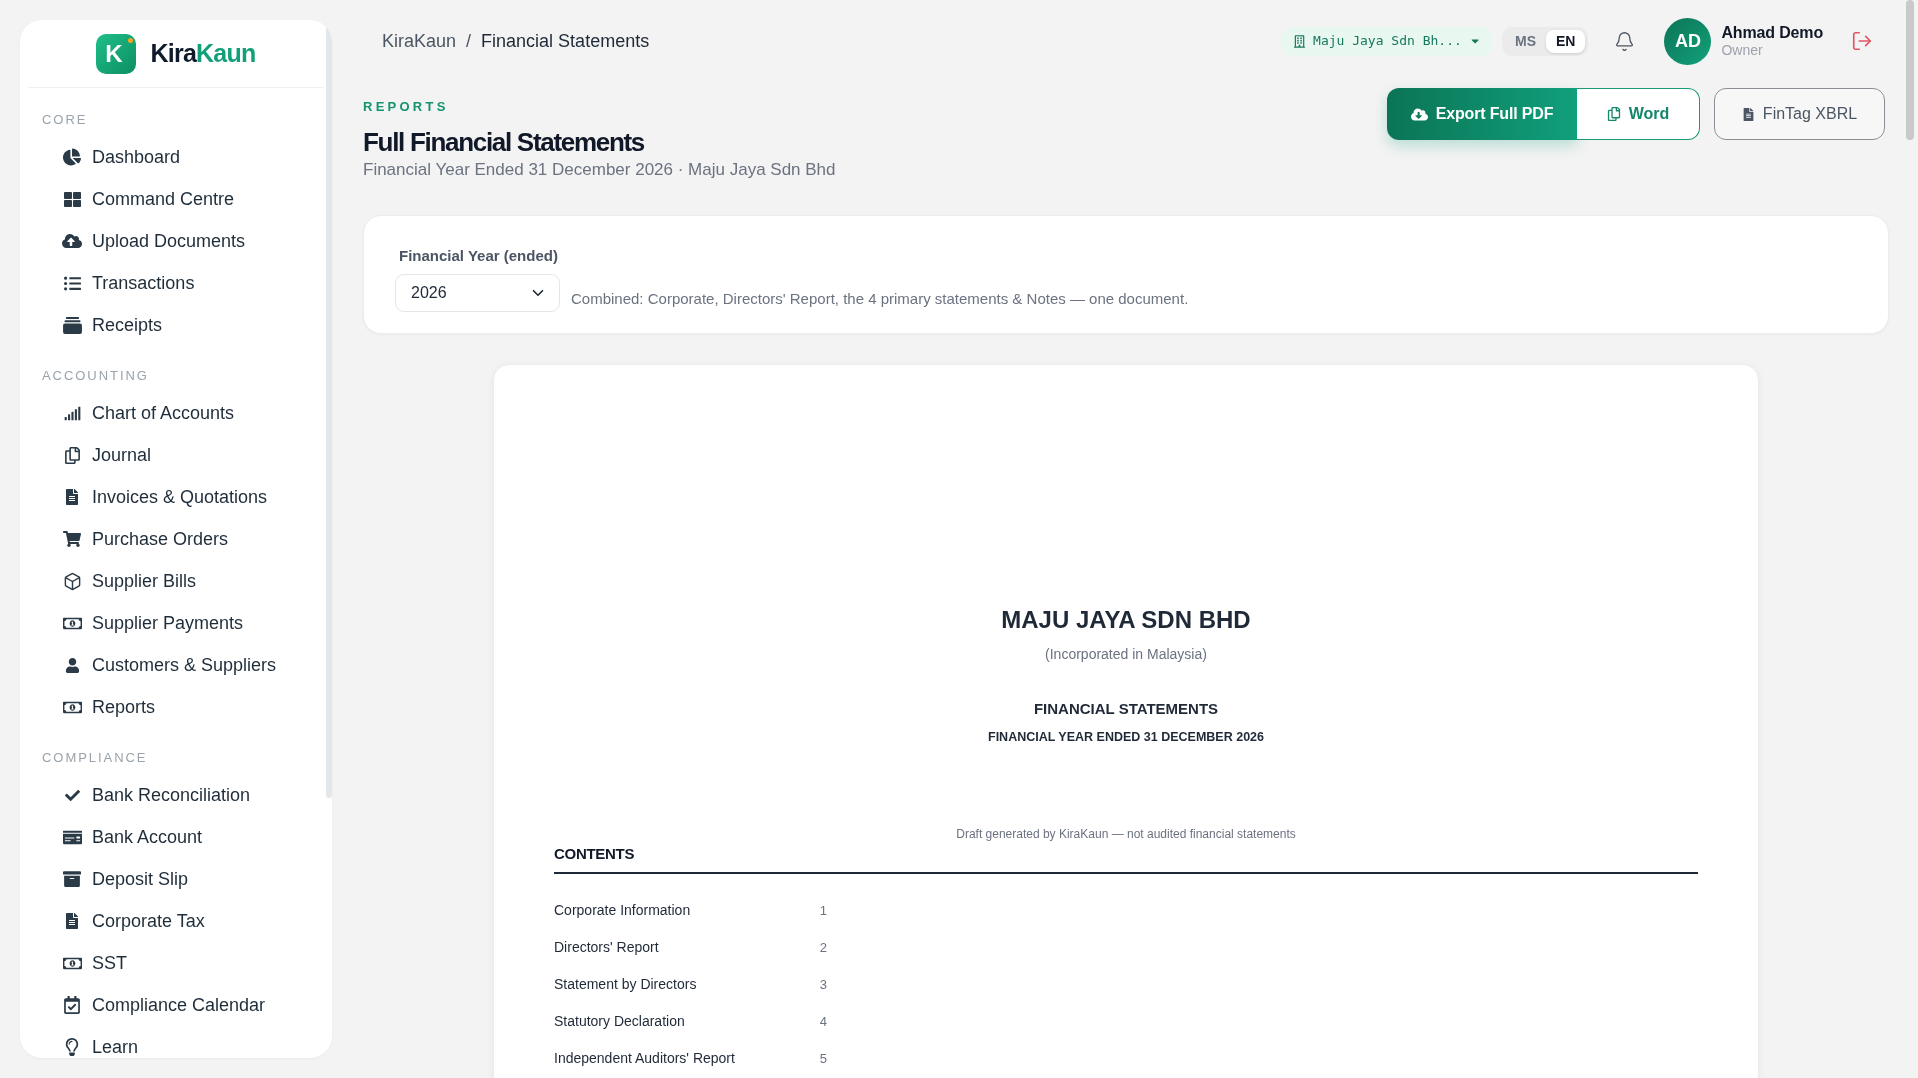 Image resolution: width=1918 pixels, height=1078 pixels. Describe the element at coordinates (72, 325) in the screenshot. I see `tray-icon` at that location.